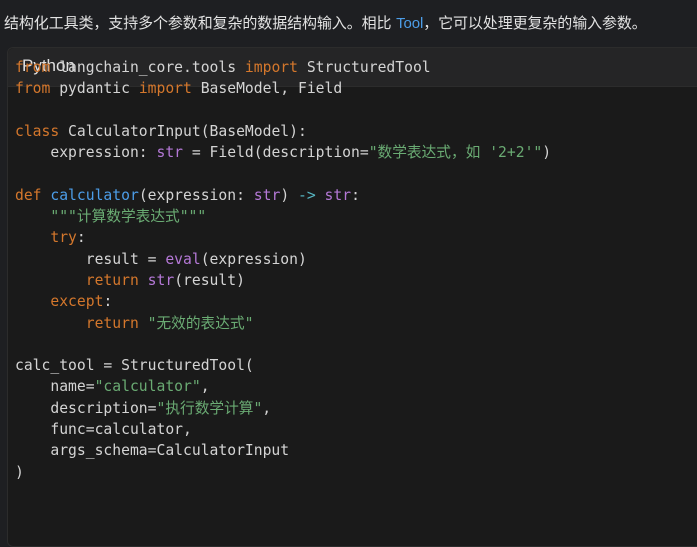 The height and width of the screenshot is (547, 697). I want to click on code-token: name=, so click(55, 387).